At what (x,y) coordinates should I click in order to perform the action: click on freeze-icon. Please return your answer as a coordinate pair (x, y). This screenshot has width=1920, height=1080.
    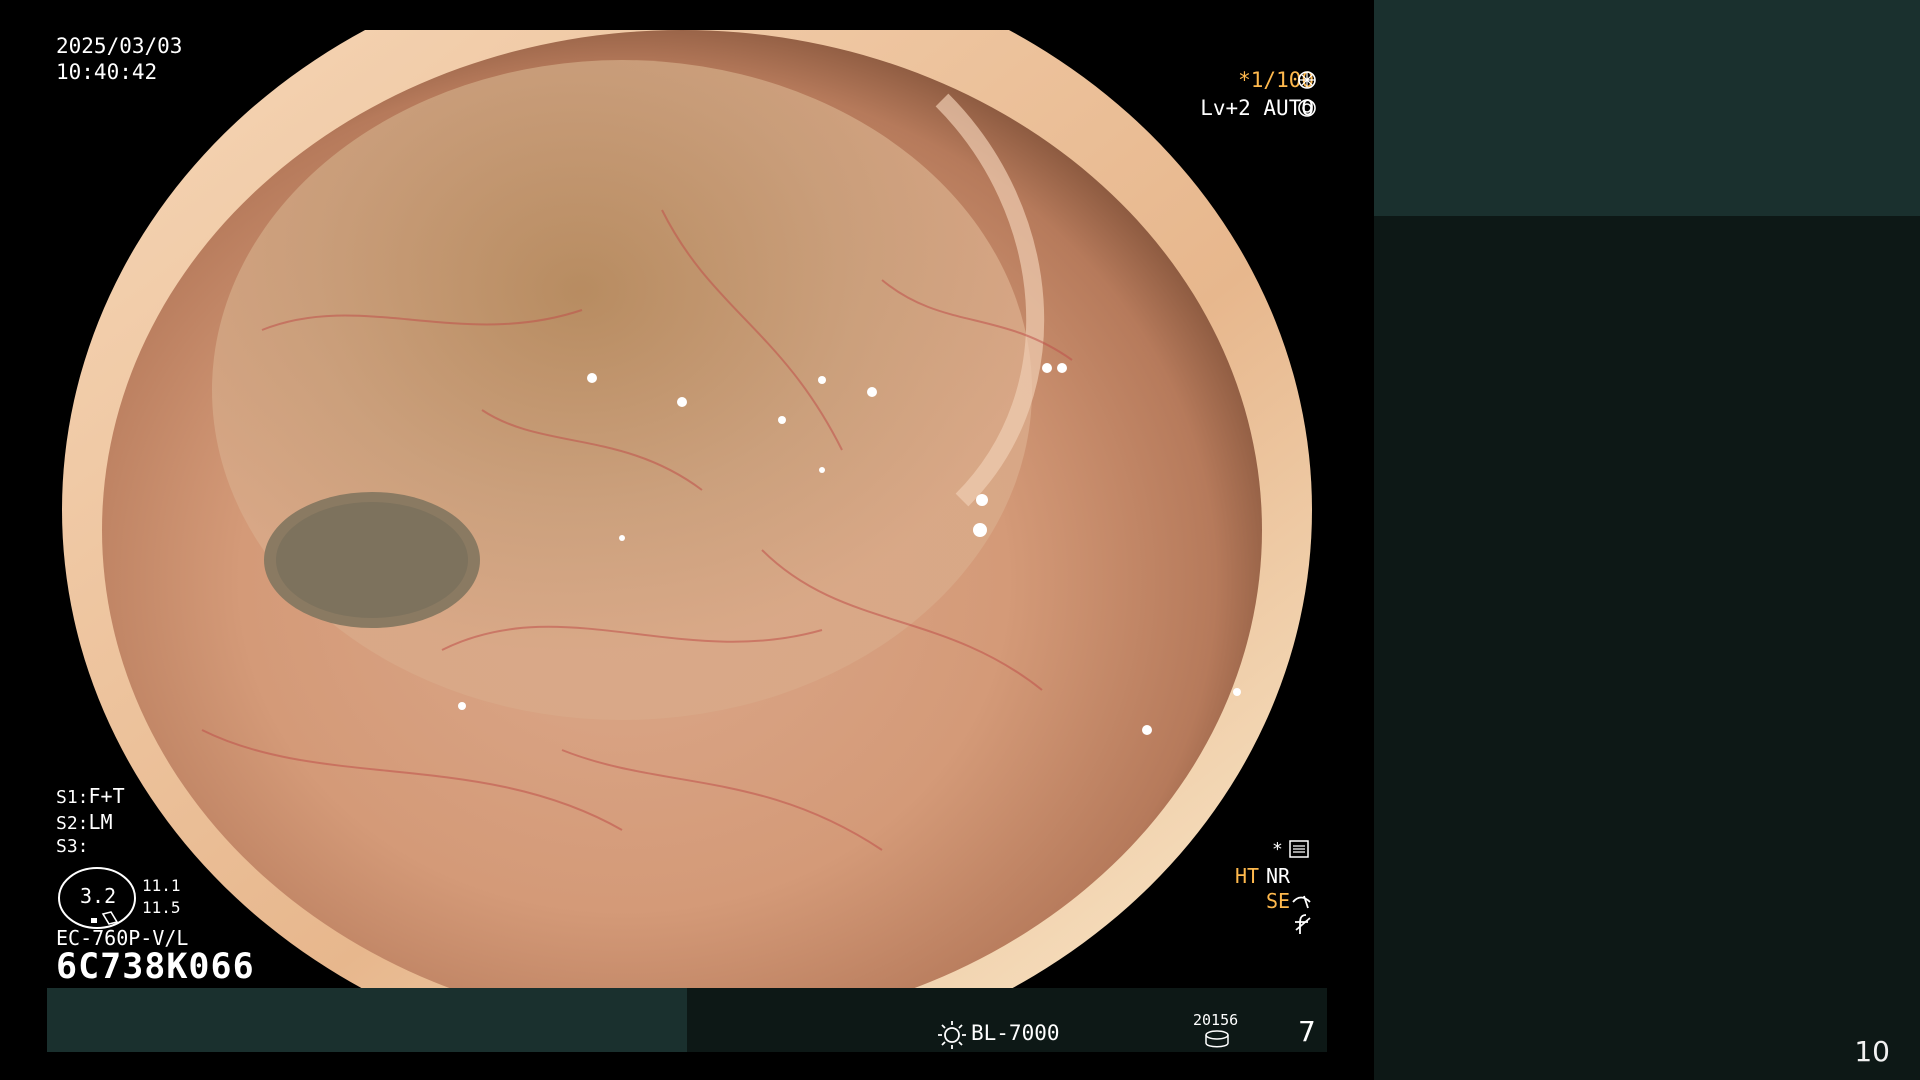
    Looking at the image, I should click on (1303, 924).